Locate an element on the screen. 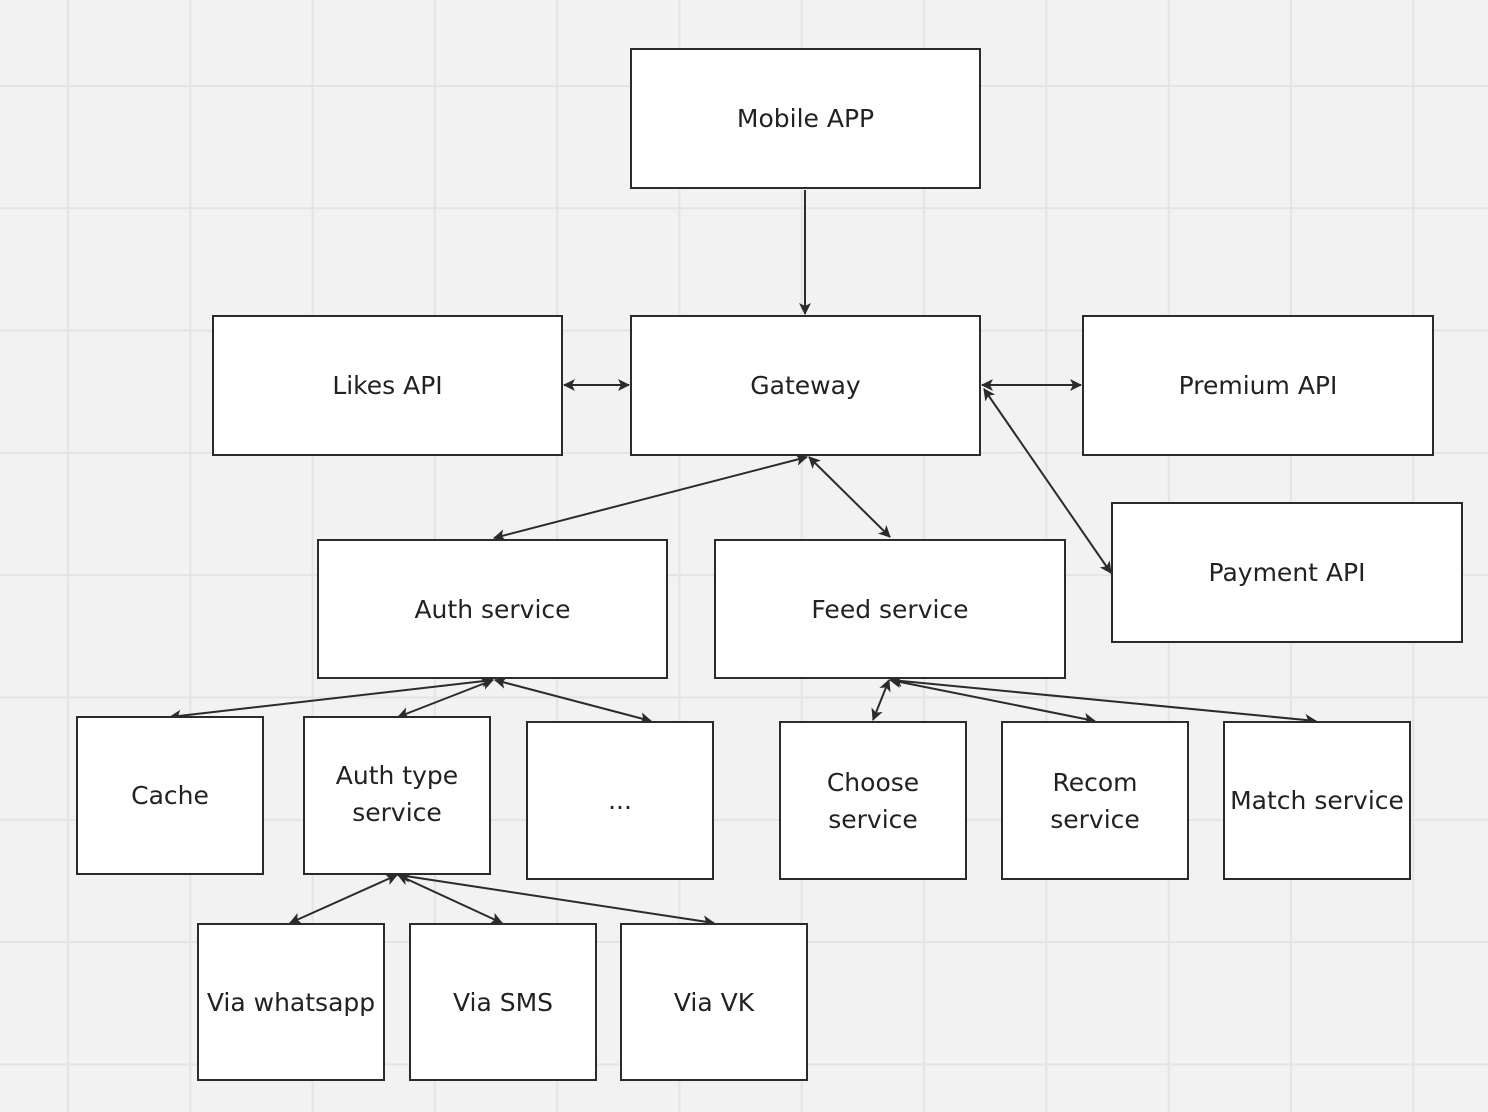 Image resolution: width=1488 pixels, height=1112 pixels. edge-feed-service-to-match-service is located at coordinates (1103, 700).